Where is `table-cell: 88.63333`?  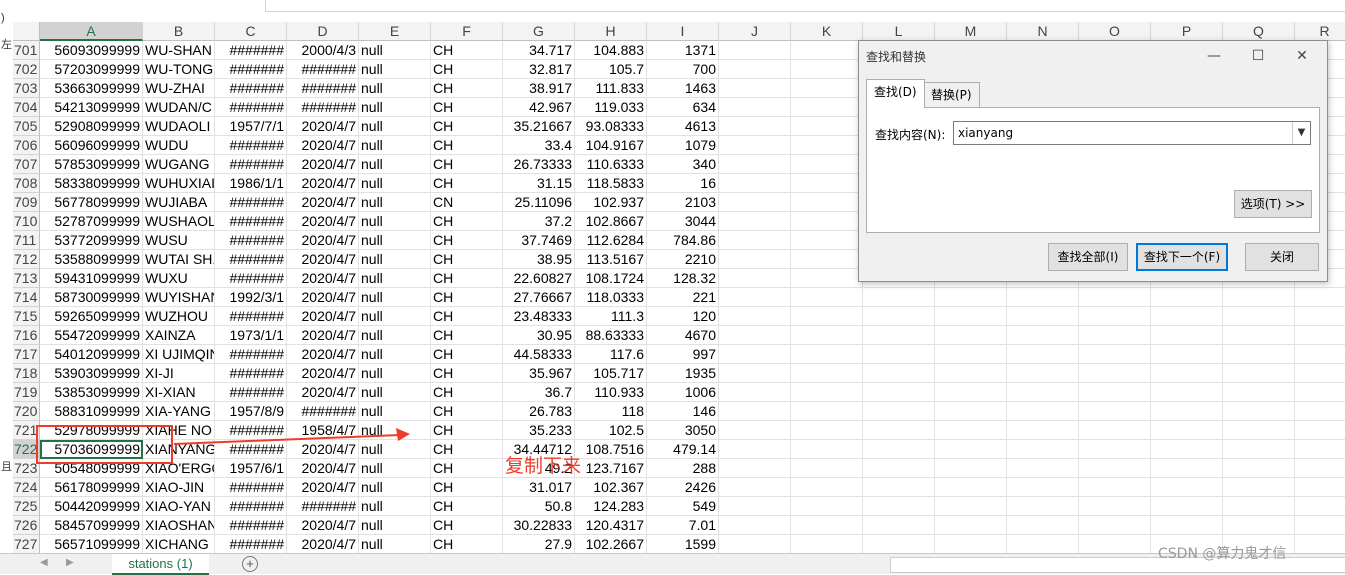 table-cell: 88.63333 is located at coordinates (611, 335).